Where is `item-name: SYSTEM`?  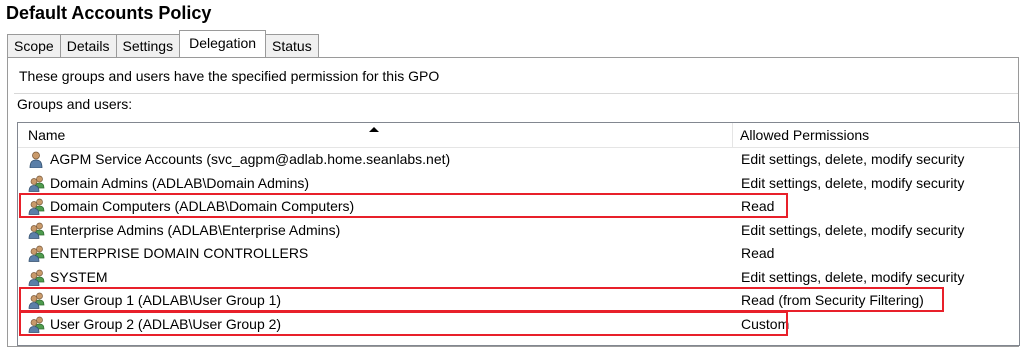
item-name: SYSTEM is located at coordinates (79, 276).